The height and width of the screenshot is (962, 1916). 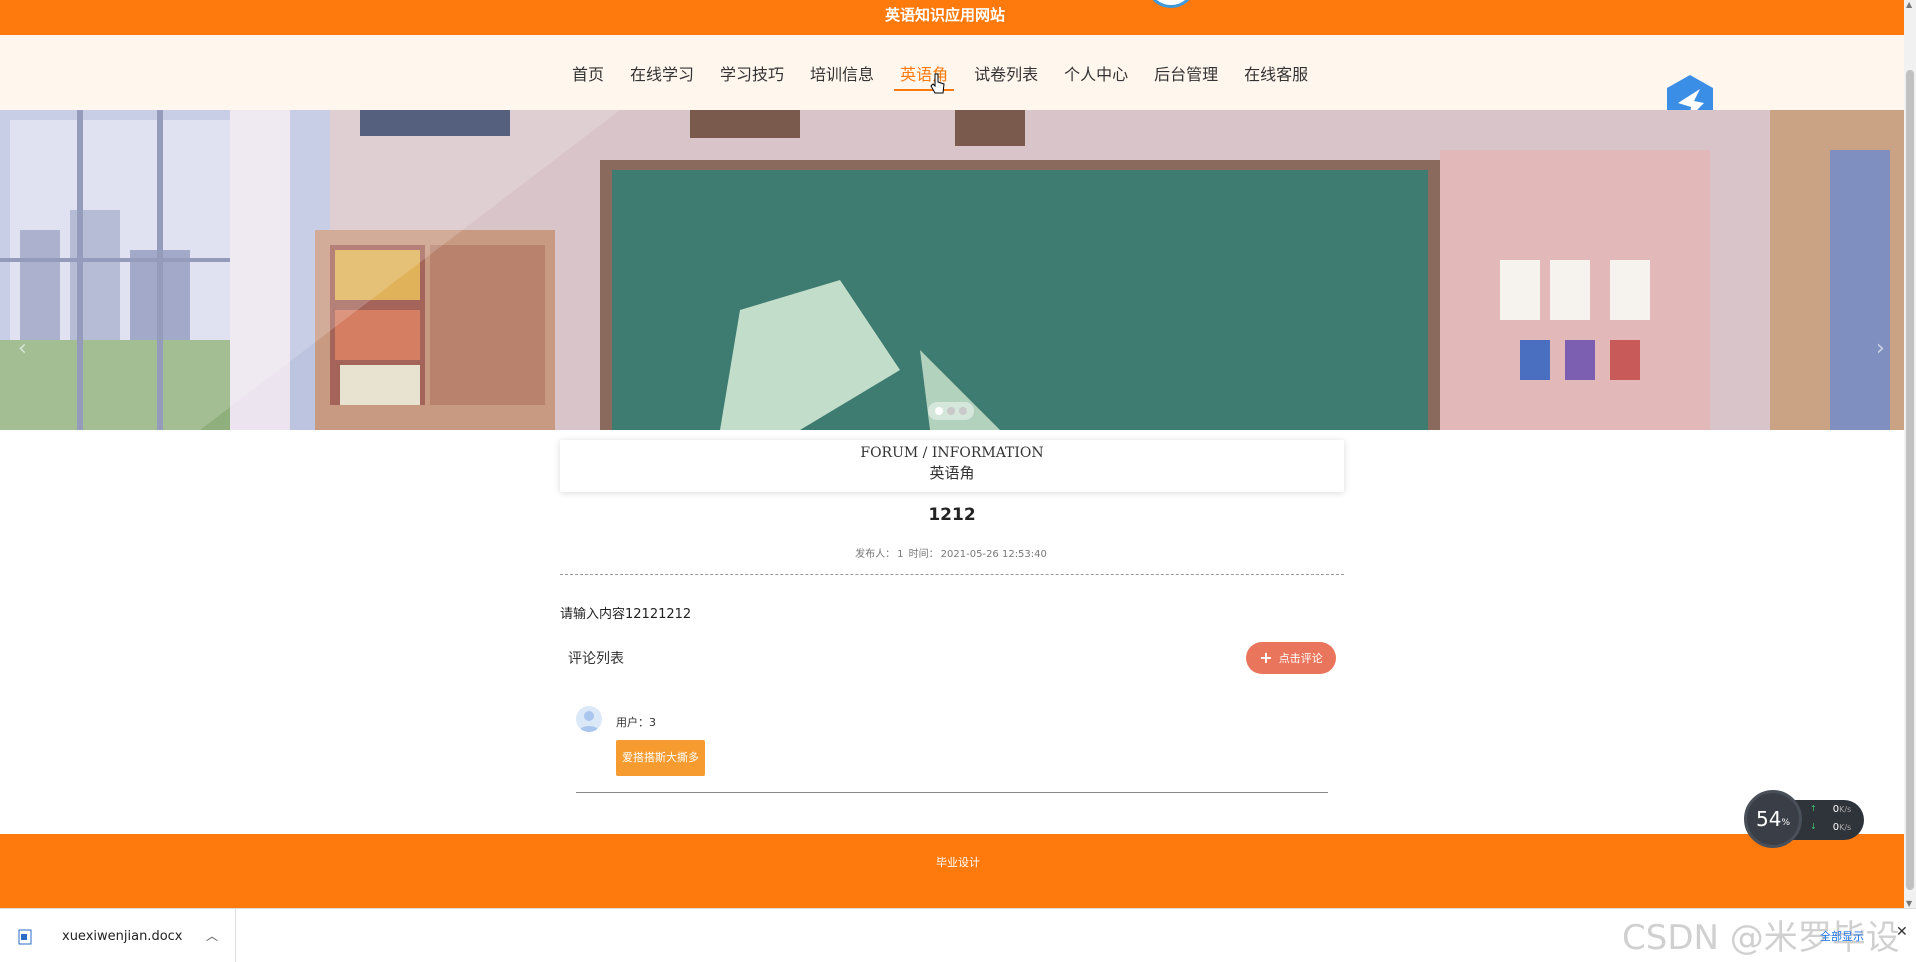 I want to click on nav-item-exam-list: 试卷列表, so click(x=1006, y=73).